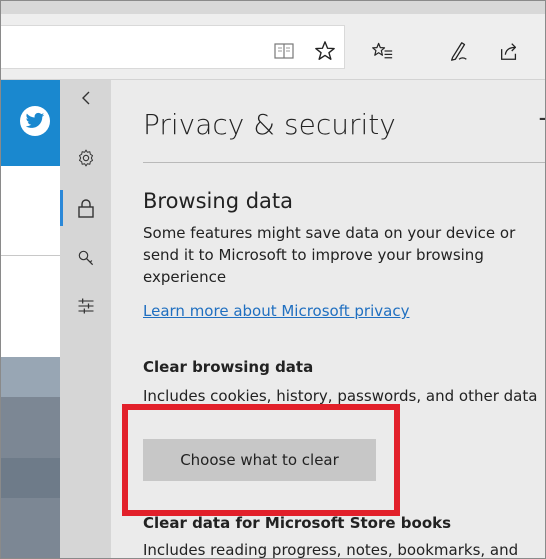  What do you see at coordinates (85, 258) in the screenshot?
I see `search-key-icon` at bounding box center [85, 258].